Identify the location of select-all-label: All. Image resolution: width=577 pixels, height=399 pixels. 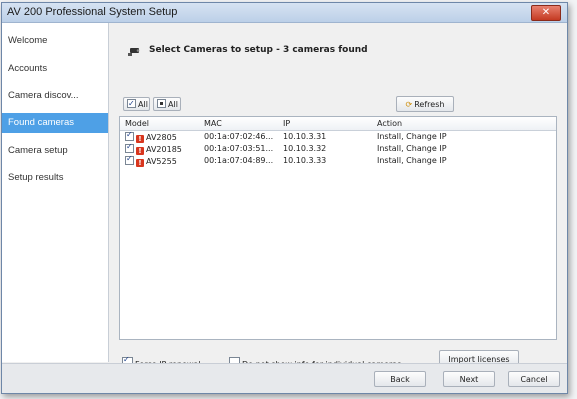
(143, 104).